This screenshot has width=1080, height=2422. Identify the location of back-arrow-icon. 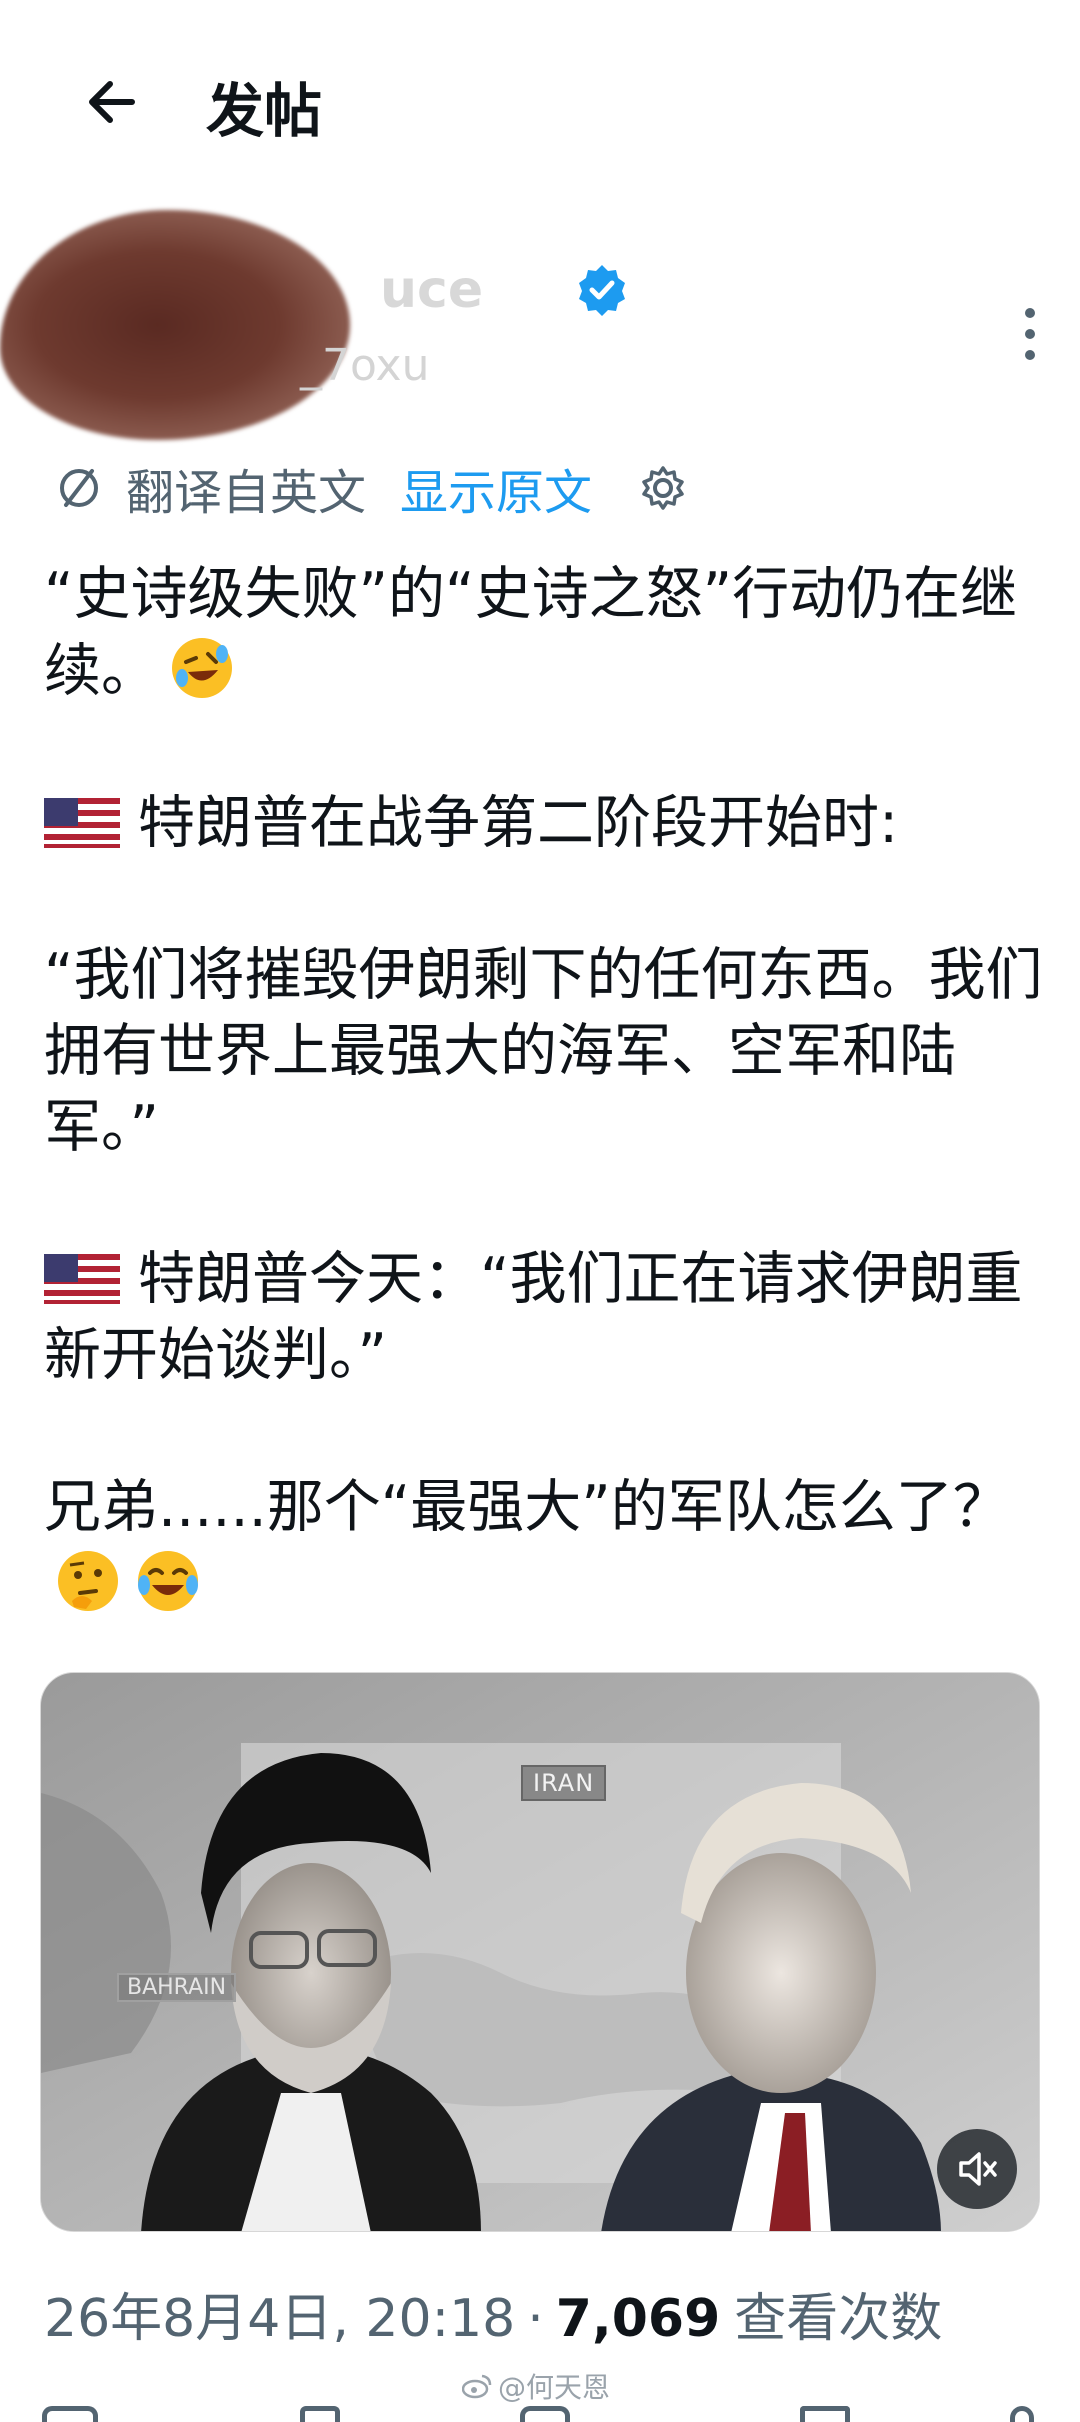
(112, 102).